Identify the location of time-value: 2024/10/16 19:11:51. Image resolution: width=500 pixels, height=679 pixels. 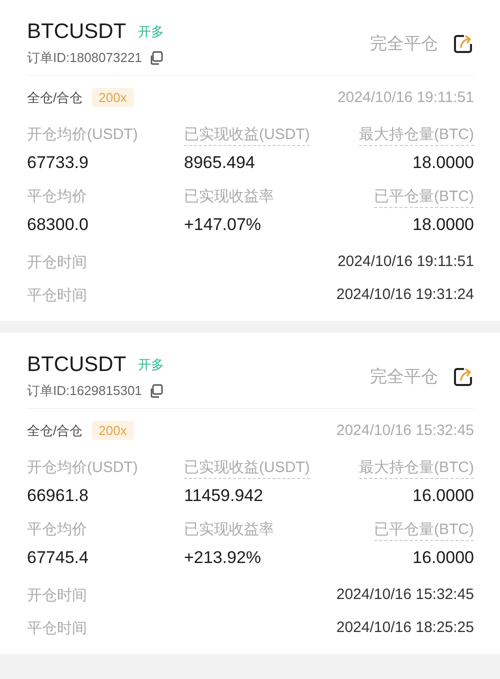
(405, 262).